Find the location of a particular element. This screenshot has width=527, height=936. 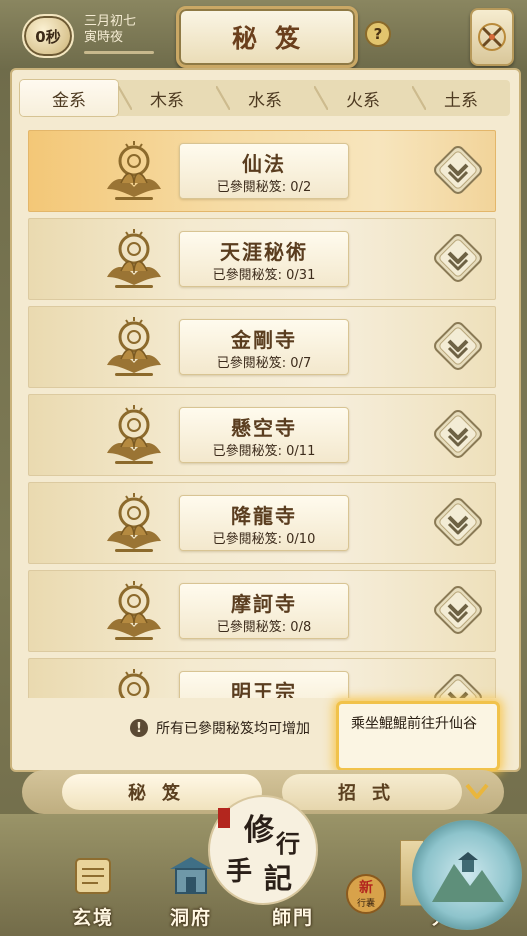

entry-name: 明王宗 is located at coordinates (264, 689).